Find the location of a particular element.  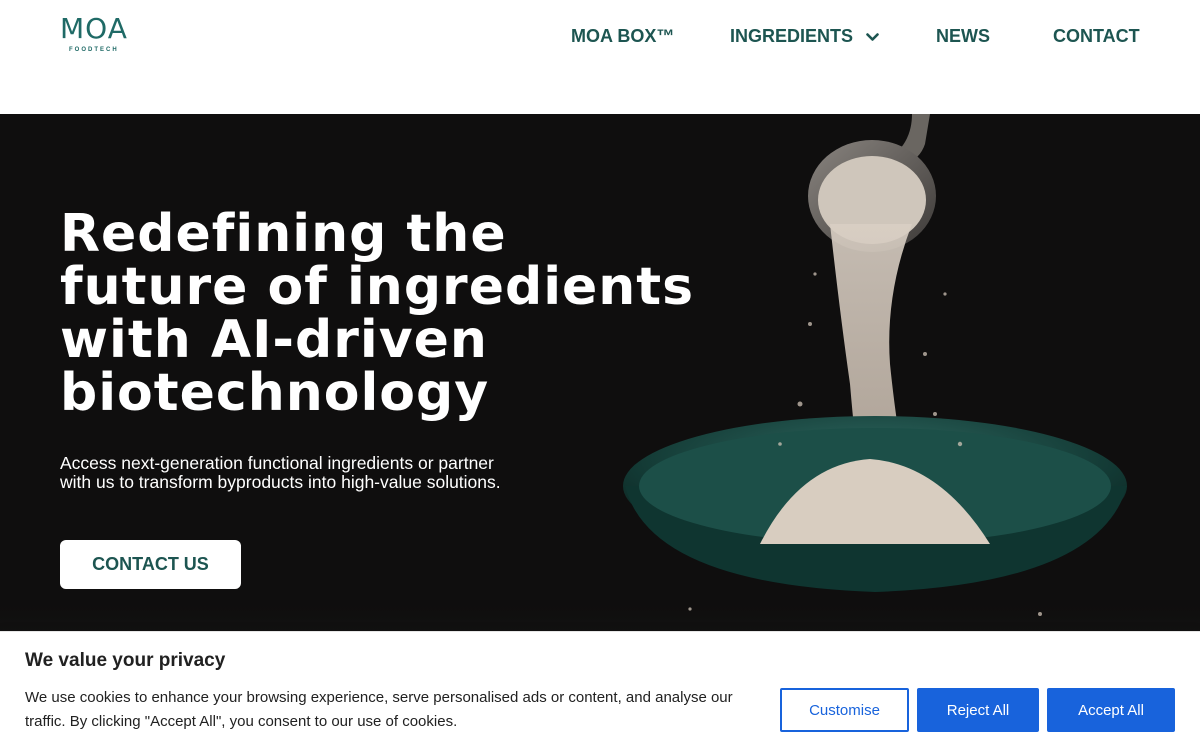

hero-heading-line: with AI-driven is located at coordinates (274, 340).